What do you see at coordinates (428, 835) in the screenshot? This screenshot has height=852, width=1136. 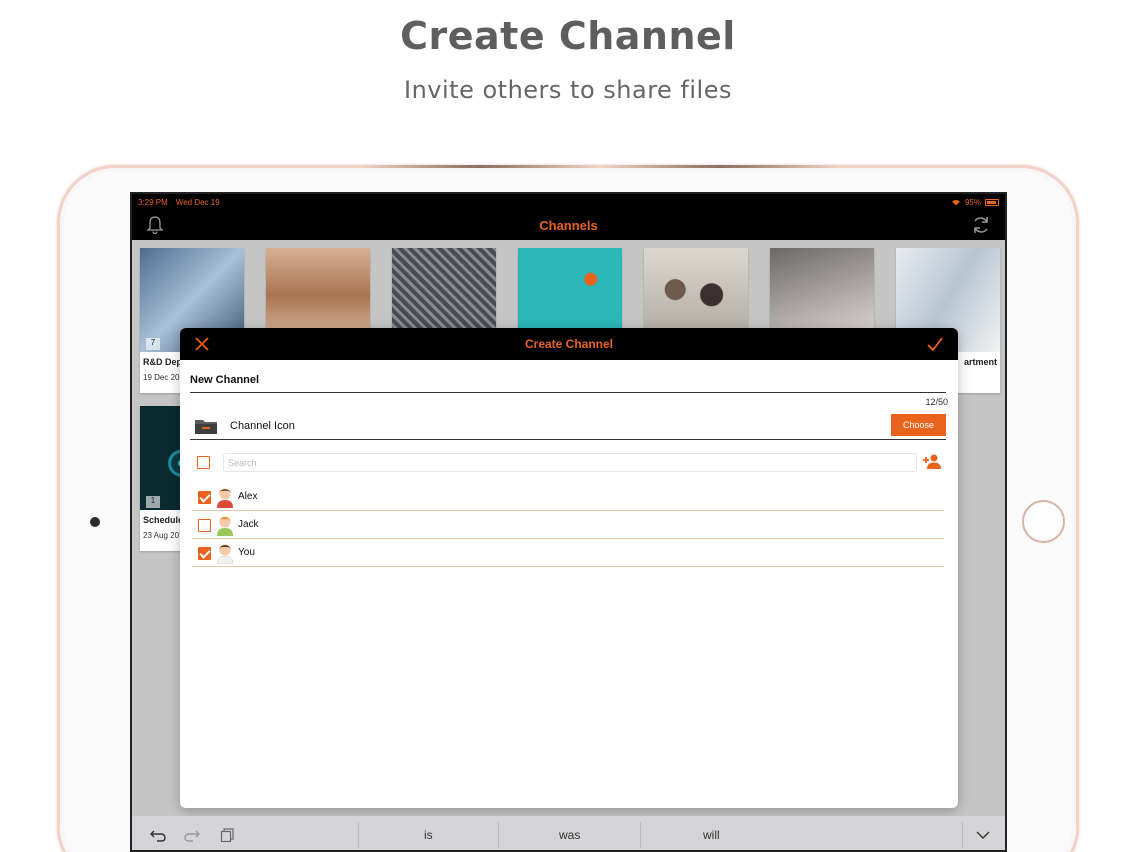 I see `suggestion-word: is` at bounding box center [428, 835].